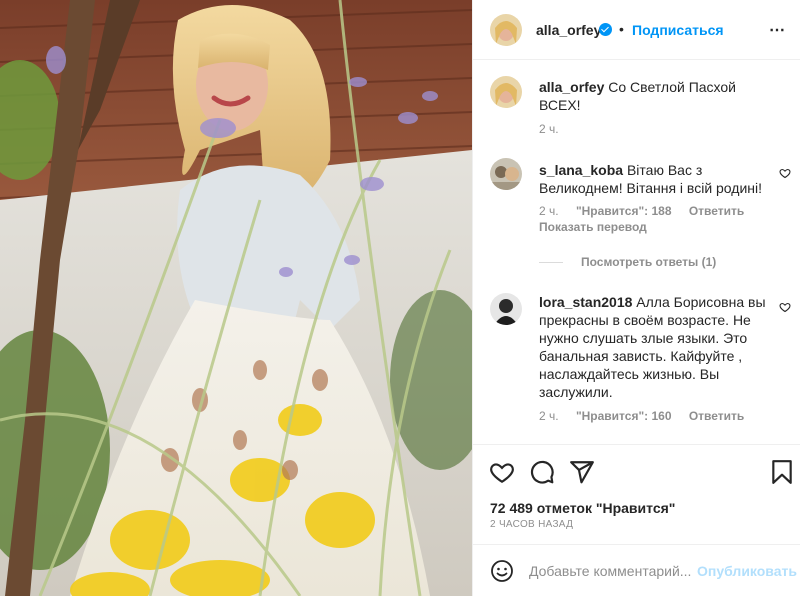  I want to click on comment-likes: "Нравится": 160, so click(624, 416).